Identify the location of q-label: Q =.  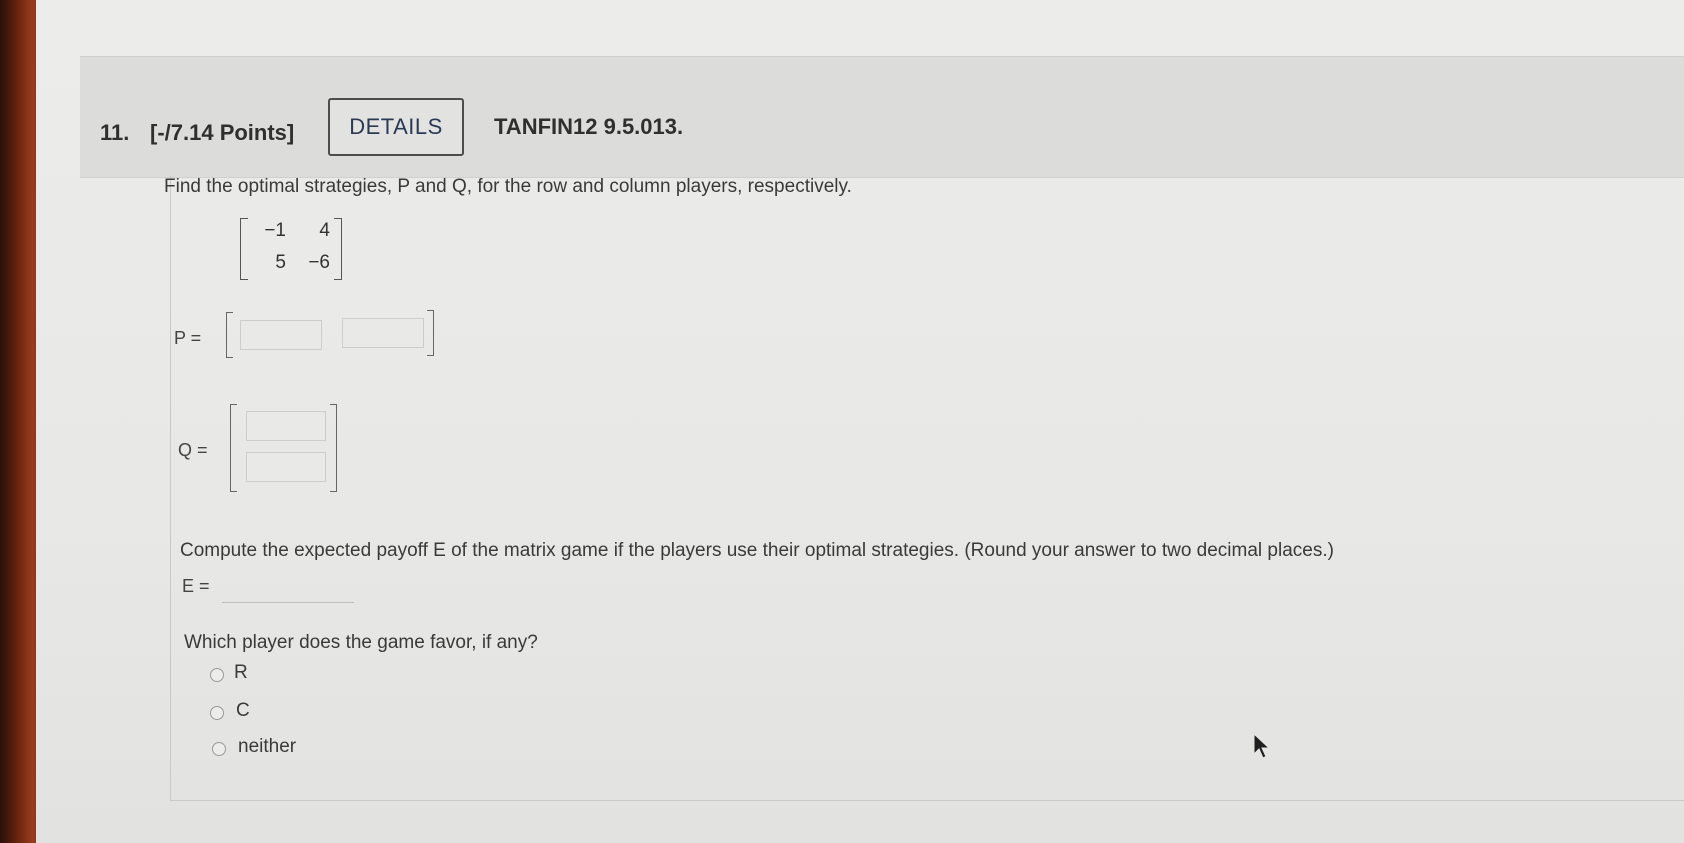
(193, 450).